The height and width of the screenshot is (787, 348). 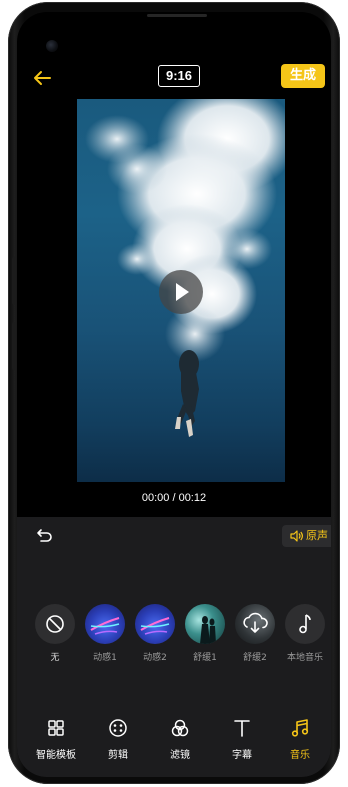 I want to click on play-icon, so click(x=182, y=292).